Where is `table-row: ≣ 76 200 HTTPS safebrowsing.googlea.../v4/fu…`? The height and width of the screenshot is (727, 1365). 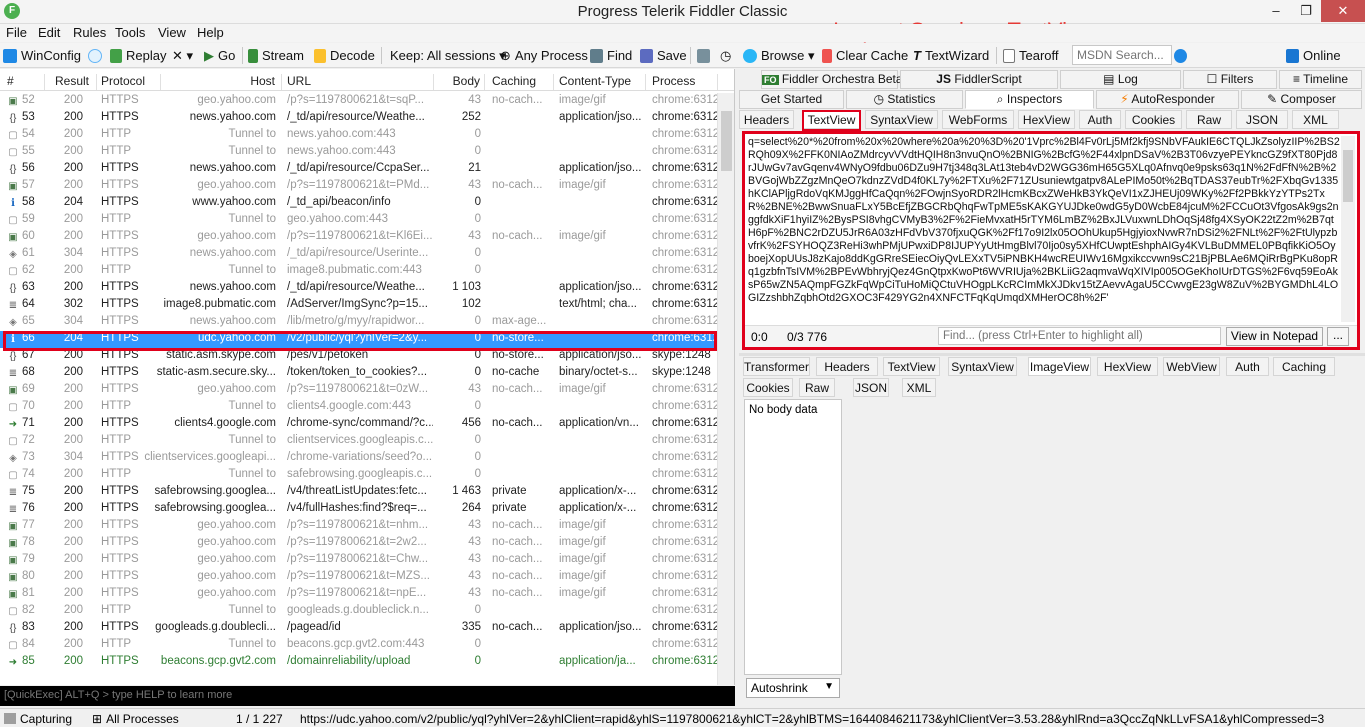
table-row: ≣ 76 200 HTTPS safebrowsing.googlea.../v4/fu… is located at coordinates (359, 509).